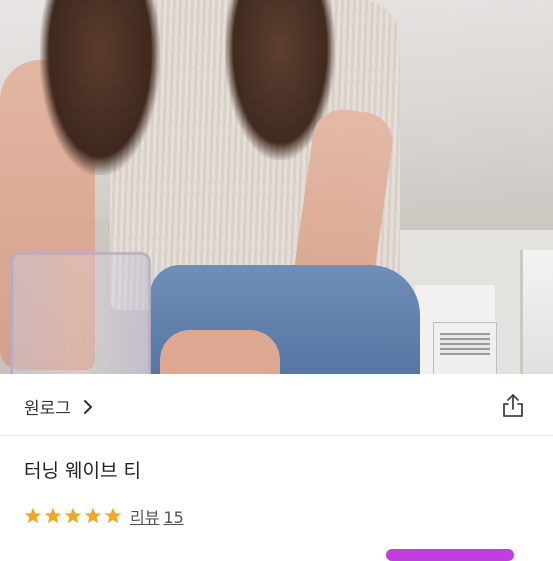 The height and width of the screenshot is (561, 553). Describe the element at coordinates (47, 409) in the screenshot. I see `store-name: 원로그` at that location.